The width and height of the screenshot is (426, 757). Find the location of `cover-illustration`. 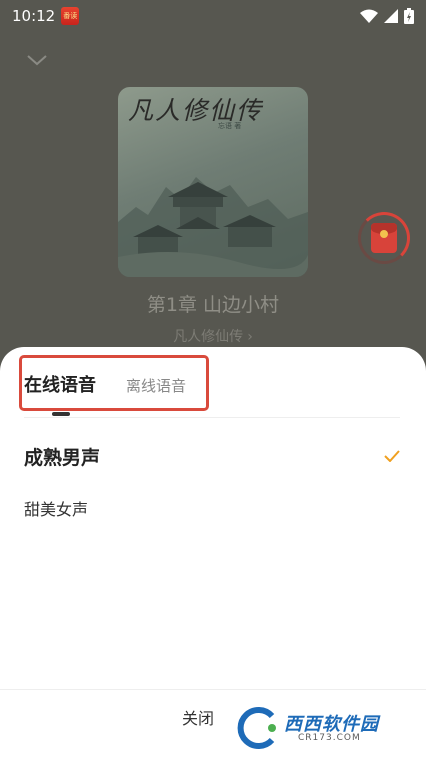

cover-illustration is located at coordinates (213, 227).